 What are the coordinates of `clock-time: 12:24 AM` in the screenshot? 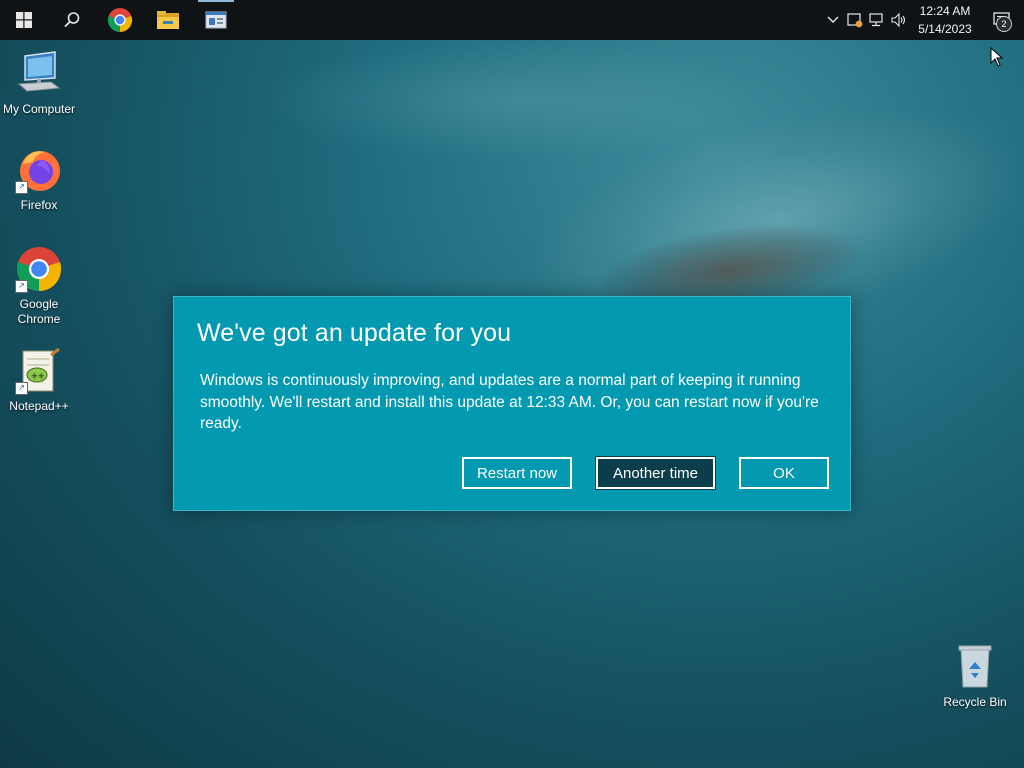 It's located at (945, 11).